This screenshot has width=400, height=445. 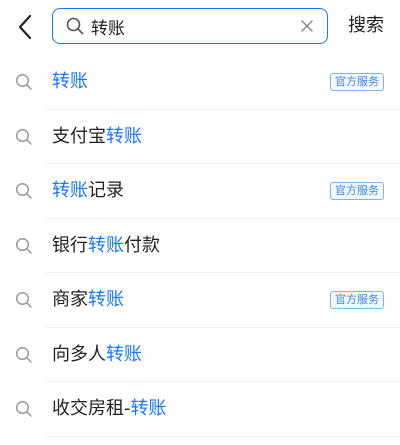 I want to click on search-button: 搜索, so click(x=366, y=26).